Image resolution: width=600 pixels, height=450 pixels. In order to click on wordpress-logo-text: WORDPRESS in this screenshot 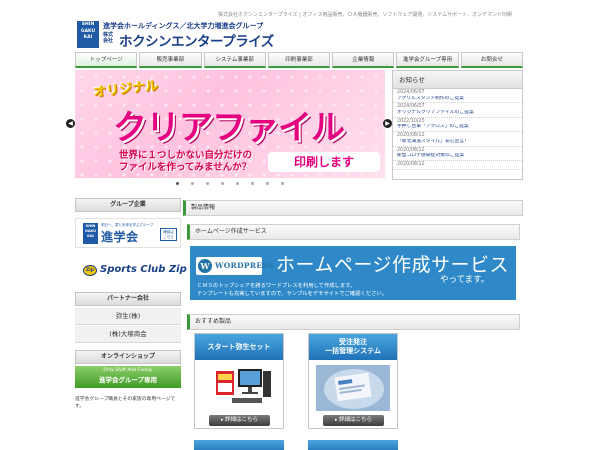, I will do `click(244, 265)`.